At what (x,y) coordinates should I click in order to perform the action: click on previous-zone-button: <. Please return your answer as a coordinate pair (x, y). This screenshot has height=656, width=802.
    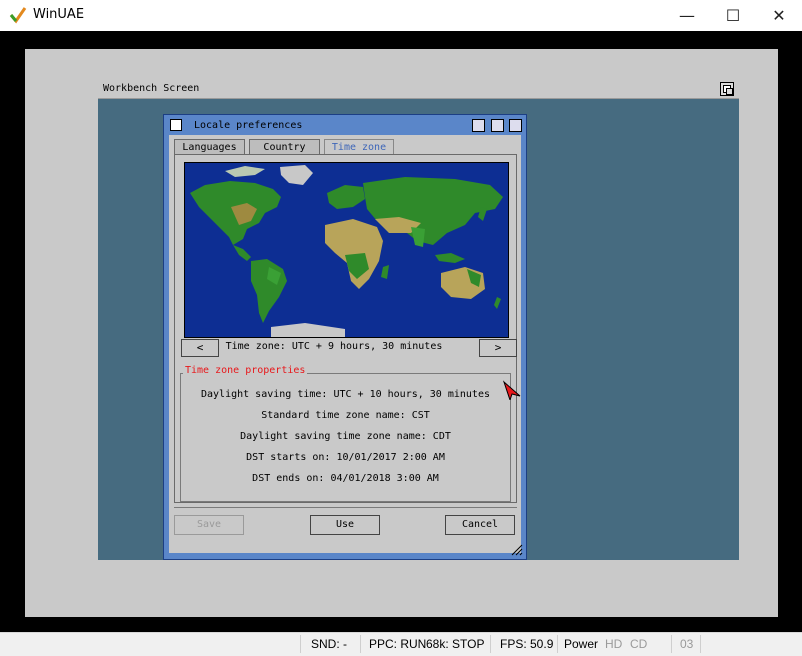
    Looking at the image, I should click on (200, 348).